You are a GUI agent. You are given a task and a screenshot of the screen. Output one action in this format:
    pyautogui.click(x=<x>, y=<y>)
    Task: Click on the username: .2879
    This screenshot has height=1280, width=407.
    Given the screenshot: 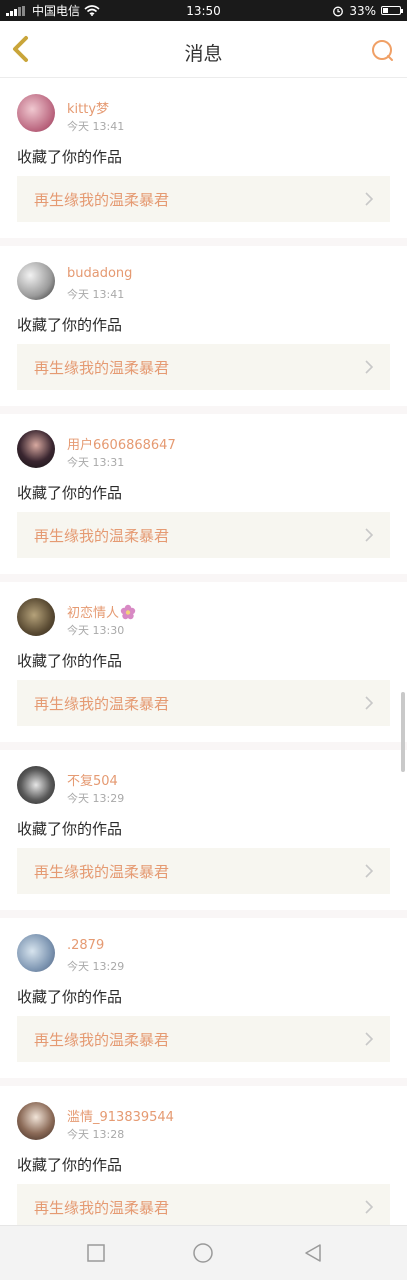 What is the action you would take?
    pyautogui.click(x=85, y=945)
    